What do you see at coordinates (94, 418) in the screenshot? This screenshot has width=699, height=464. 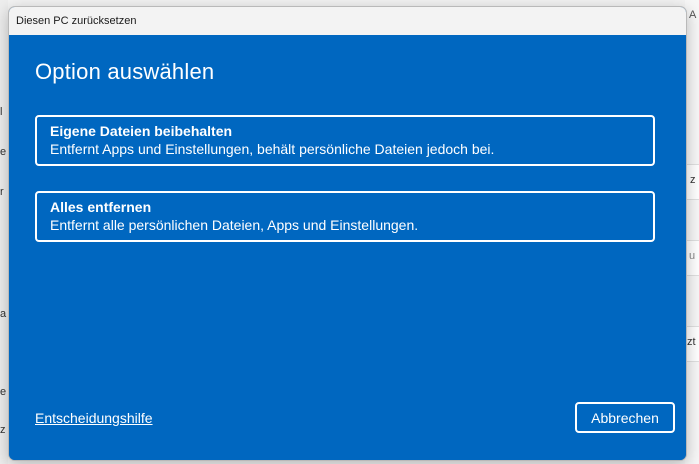 I see `help-me-choose-link: Entscheidungshilfe` at bounding box center [94, 418].